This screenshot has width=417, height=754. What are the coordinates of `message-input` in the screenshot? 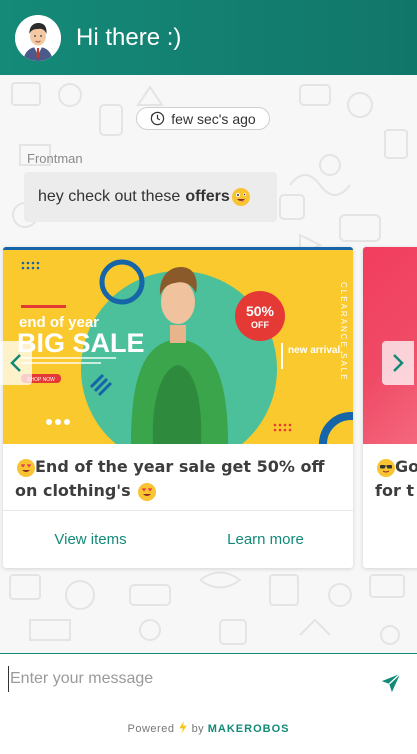 It's located at (183, 679).